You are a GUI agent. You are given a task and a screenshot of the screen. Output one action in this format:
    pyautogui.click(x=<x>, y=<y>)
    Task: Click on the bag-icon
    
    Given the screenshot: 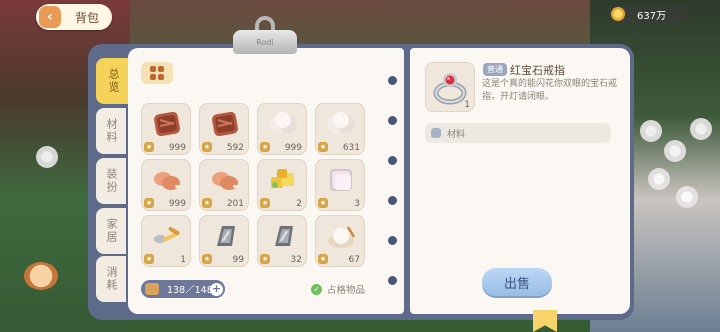 What is the action you would take?
    pyautogui.click(x=152, y=289)
    